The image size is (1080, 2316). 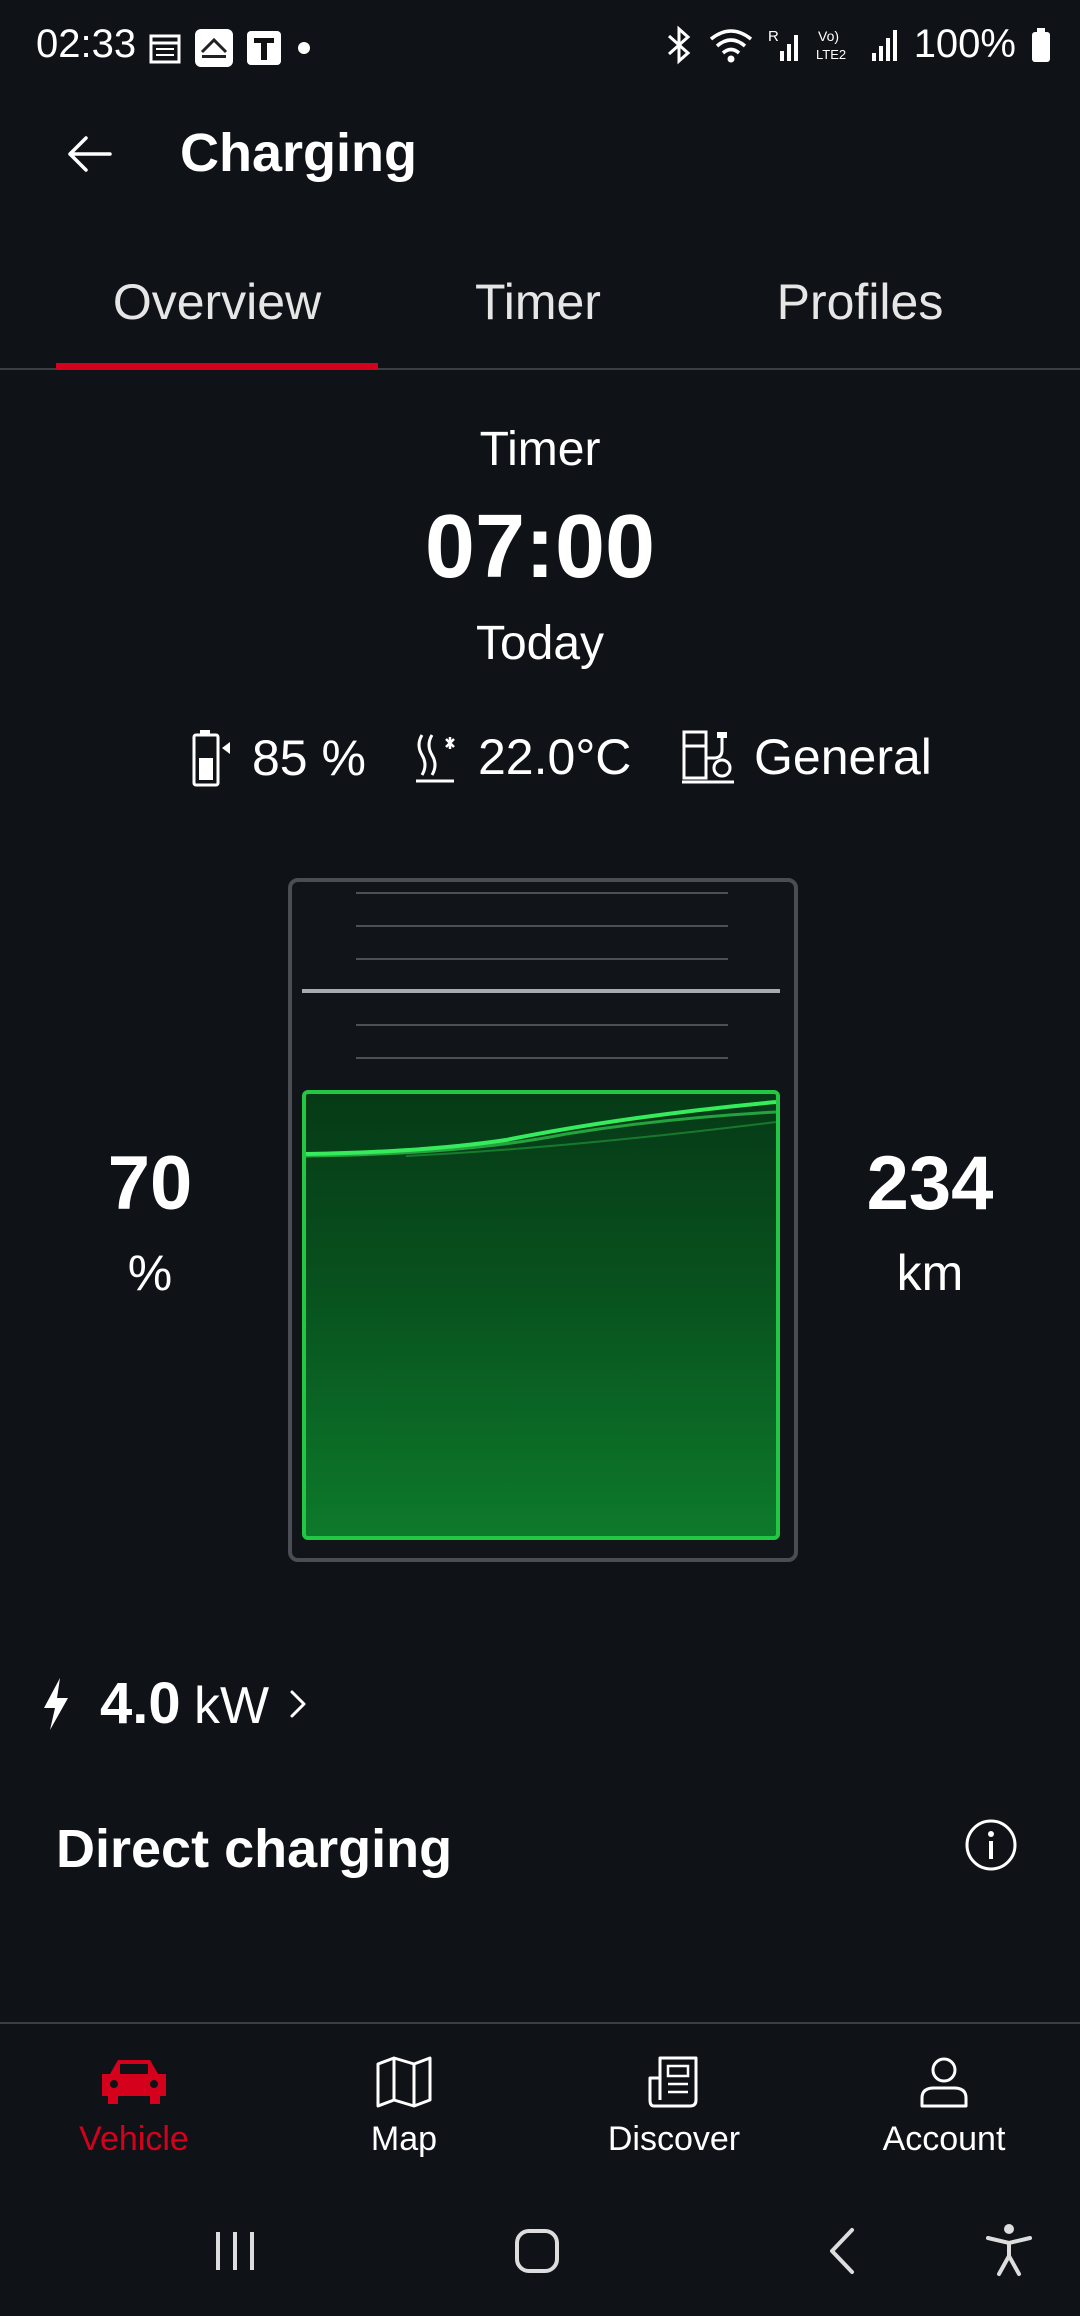 What do you see at coordinates (673, 2082) in the screenshot?
I see `discover-icon` at bounding box center [673, 2082].